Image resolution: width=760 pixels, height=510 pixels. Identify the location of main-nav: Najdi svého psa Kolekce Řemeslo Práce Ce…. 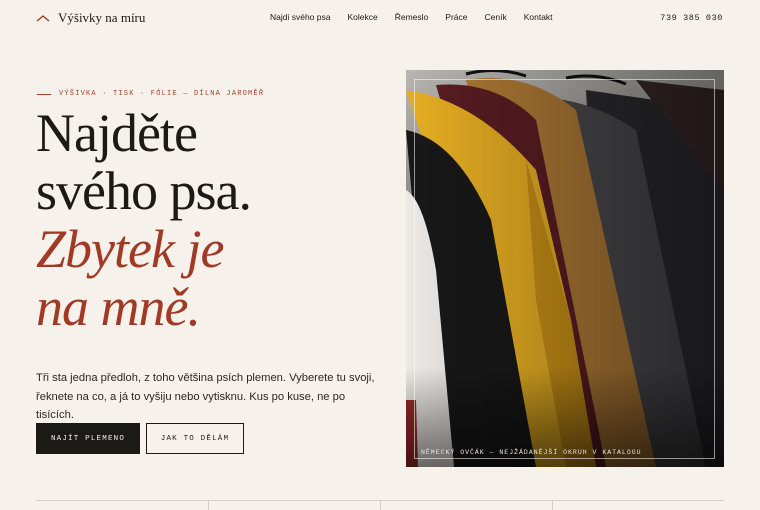
(411, 17).